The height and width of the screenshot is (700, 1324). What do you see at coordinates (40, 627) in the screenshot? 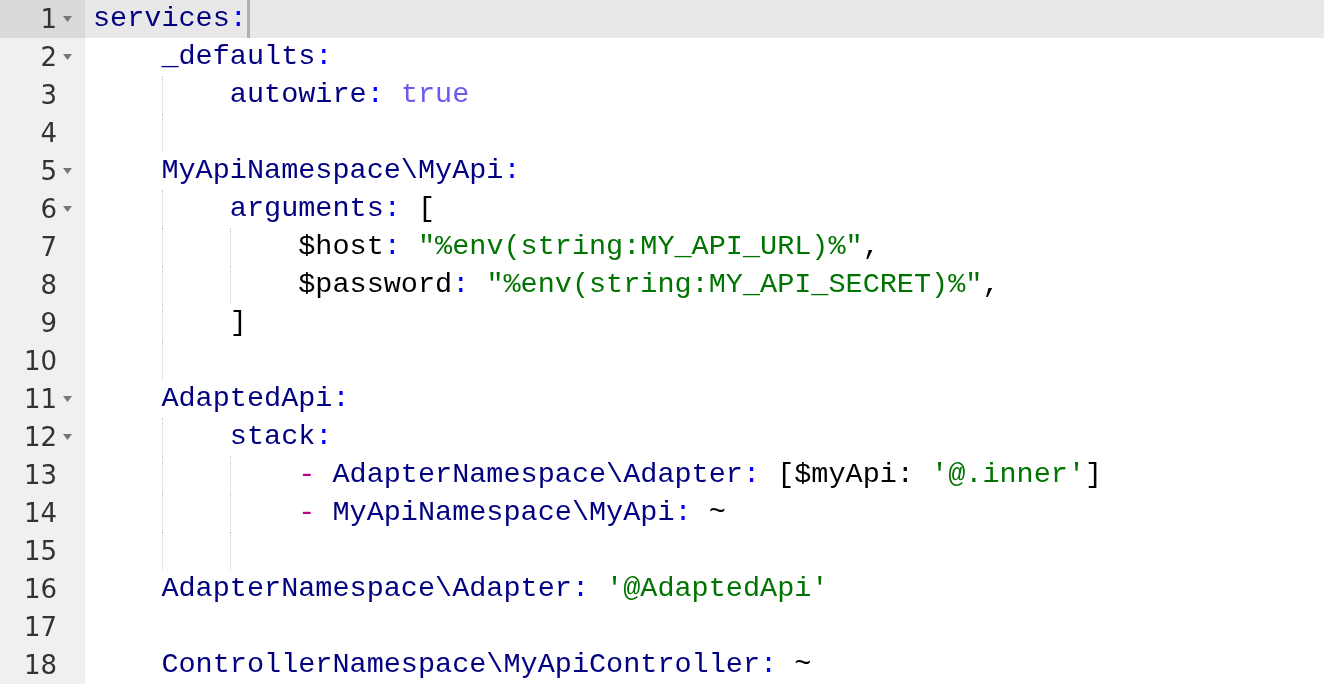
I see `line-number: 17` at bounding box center [40, 627].